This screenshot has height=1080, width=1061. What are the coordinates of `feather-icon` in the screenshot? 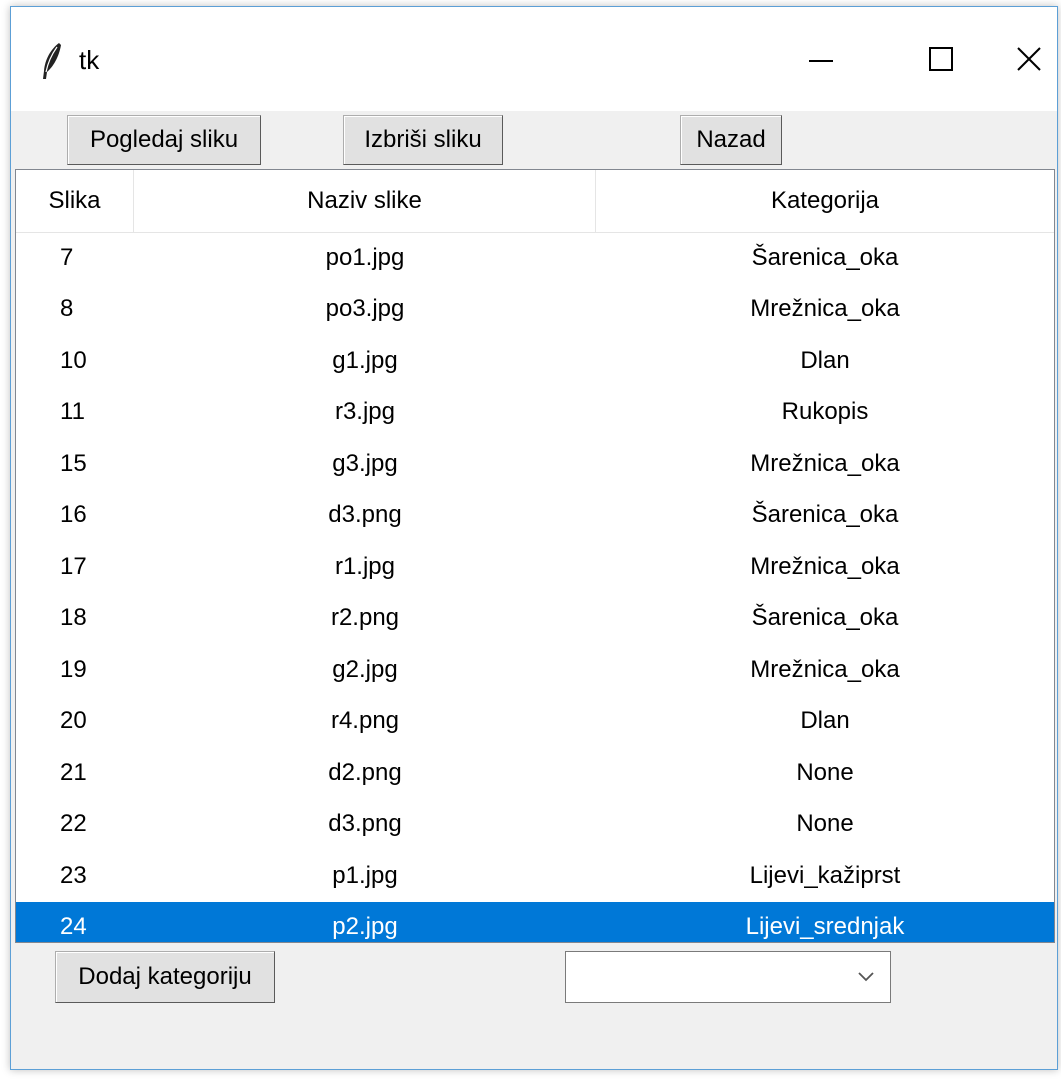 It's located at (52, 61).